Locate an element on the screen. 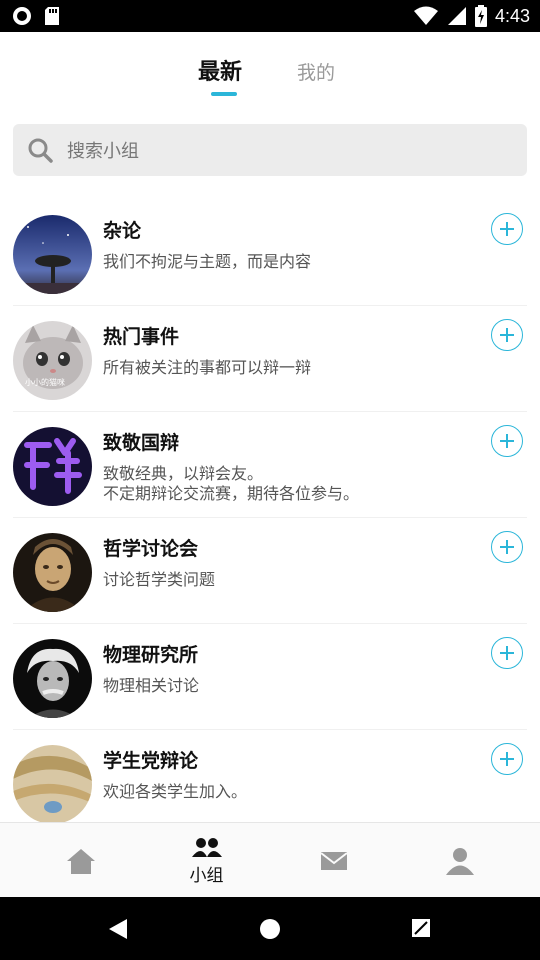 This screenshot has height=960, width=540. search-icon is located at coordinates (40, 150).